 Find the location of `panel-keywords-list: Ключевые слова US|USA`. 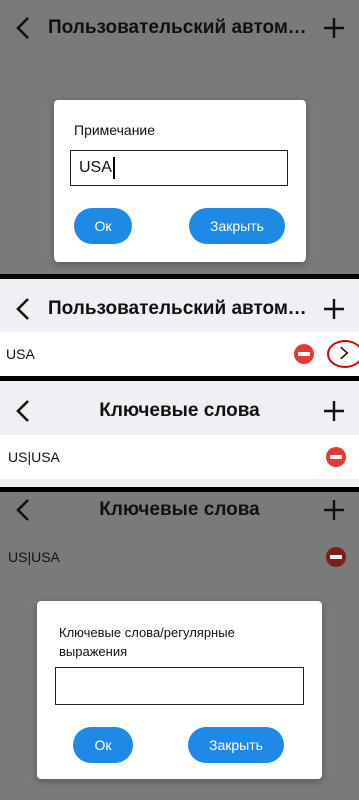

panel-keywords-list: Ключевые слова US|USA is located at coordinates (179, 434).